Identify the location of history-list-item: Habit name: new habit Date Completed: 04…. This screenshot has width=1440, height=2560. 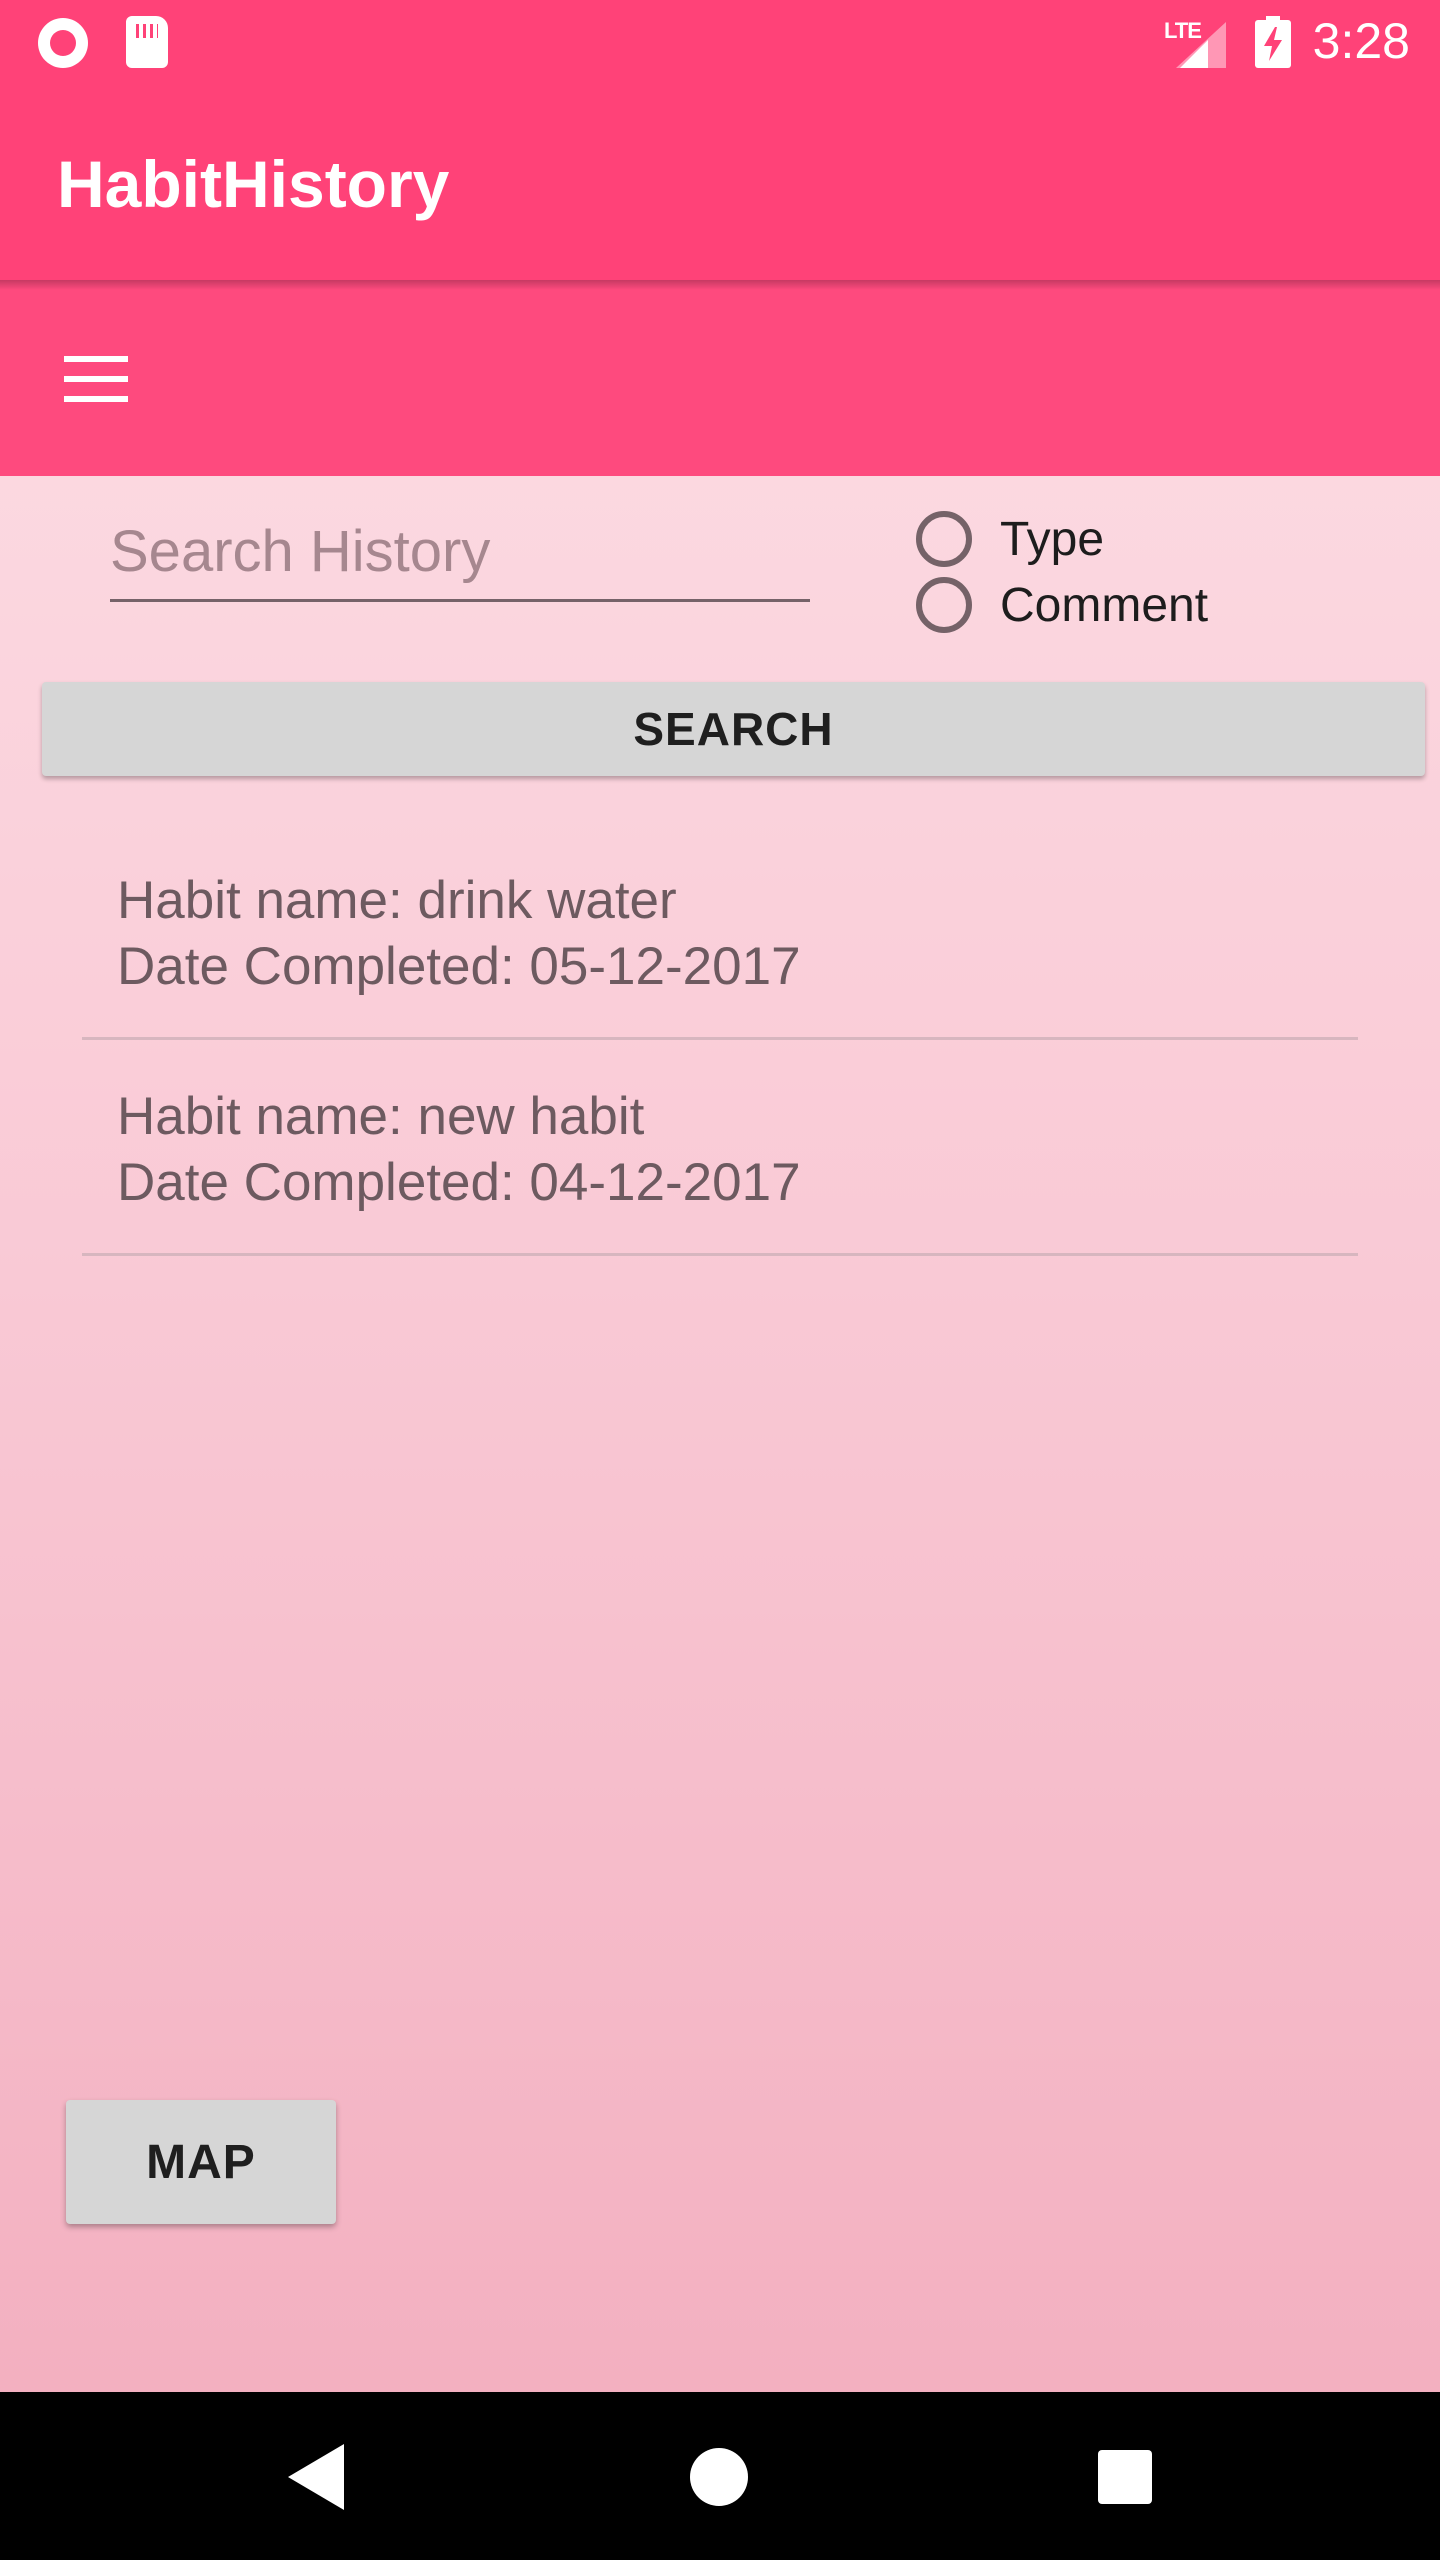
(720, 1149).